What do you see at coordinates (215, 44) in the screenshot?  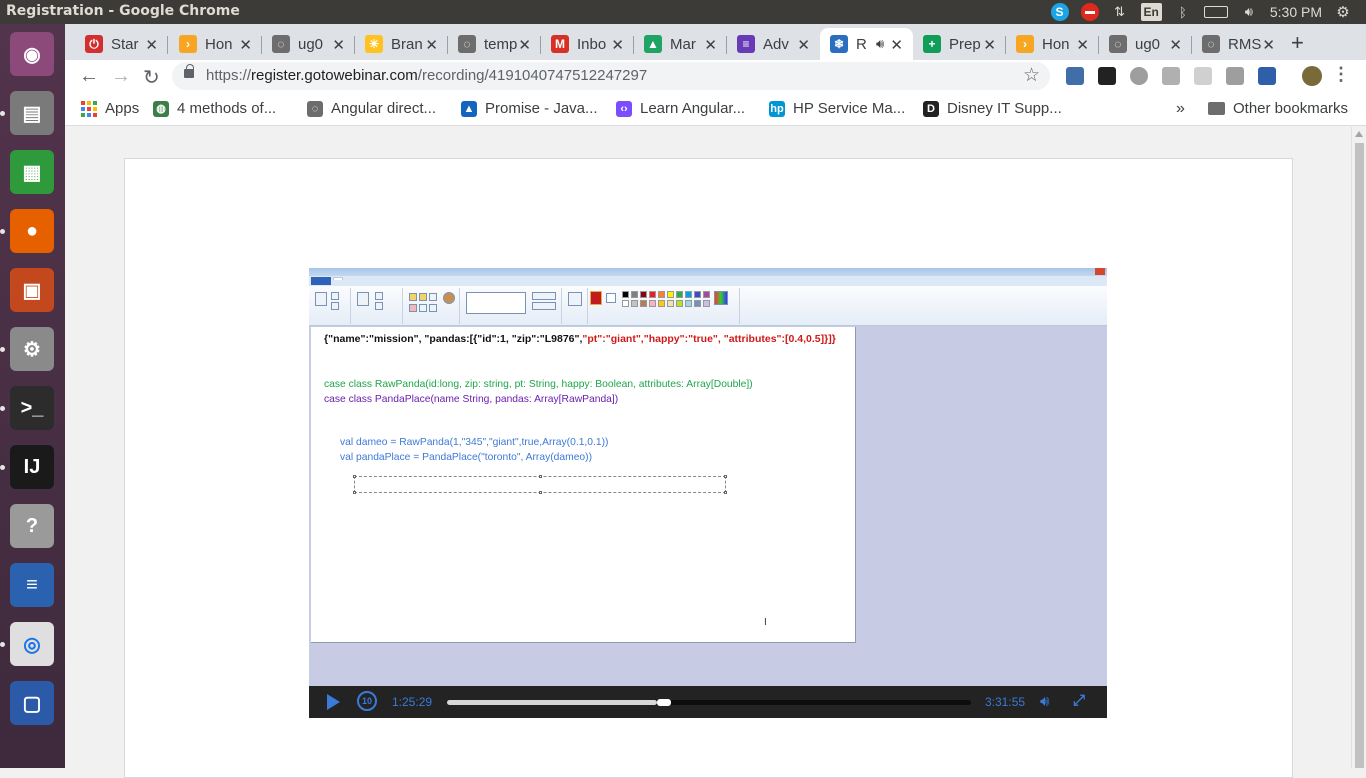 I see `tab-1: › Hon ✕` at bounding box center [215, 44].